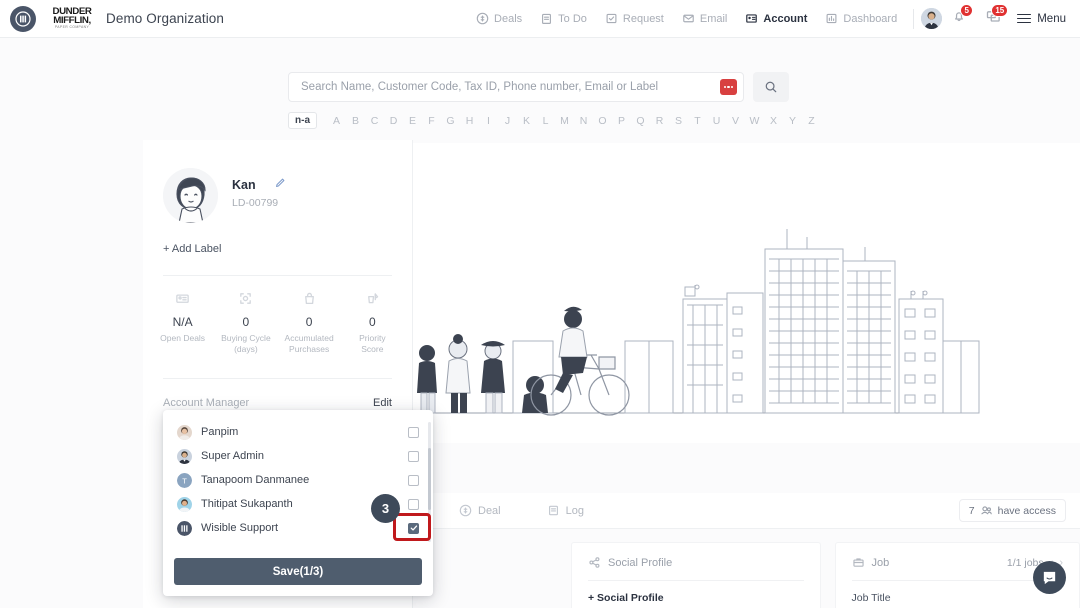 The height and width of the screenshot is (608, 1080). What do you see at coordinates (705, 18) in the screenshot?
I see `nav-item-email: Email` at bounding box center [705, 18].